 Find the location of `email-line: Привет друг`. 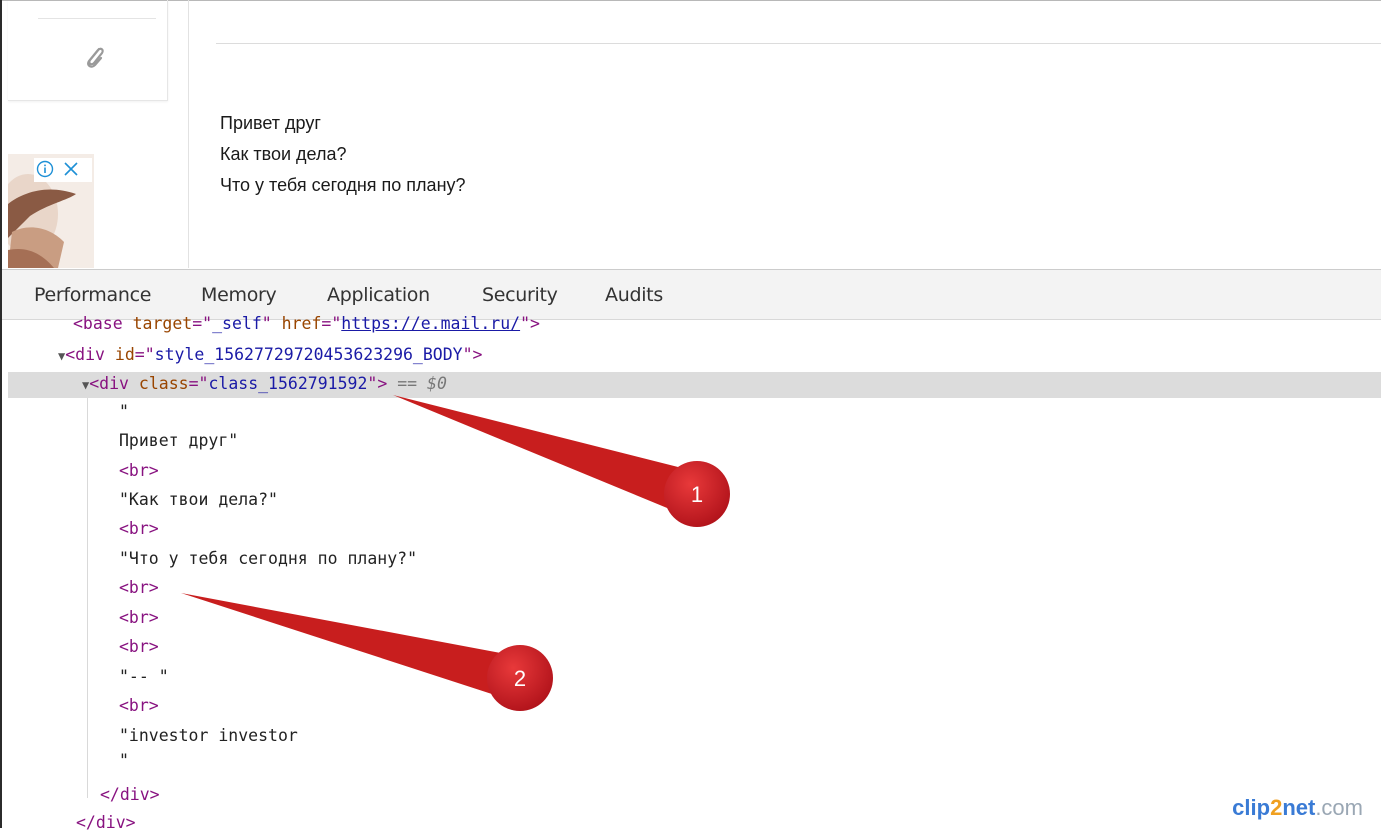

email-line: Привет друг is located at coordinates (270, 123).